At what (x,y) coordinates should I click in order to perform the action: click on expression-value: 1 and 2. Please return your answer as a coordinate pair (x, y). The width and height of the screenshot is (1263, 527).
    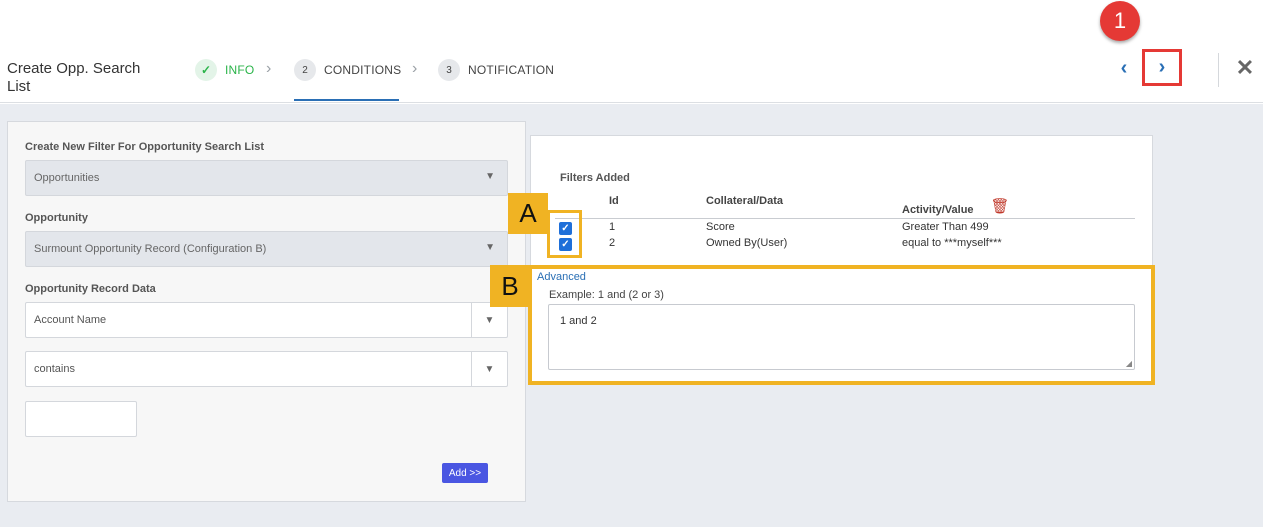
    Looking at the image, I should click on (578, 321).